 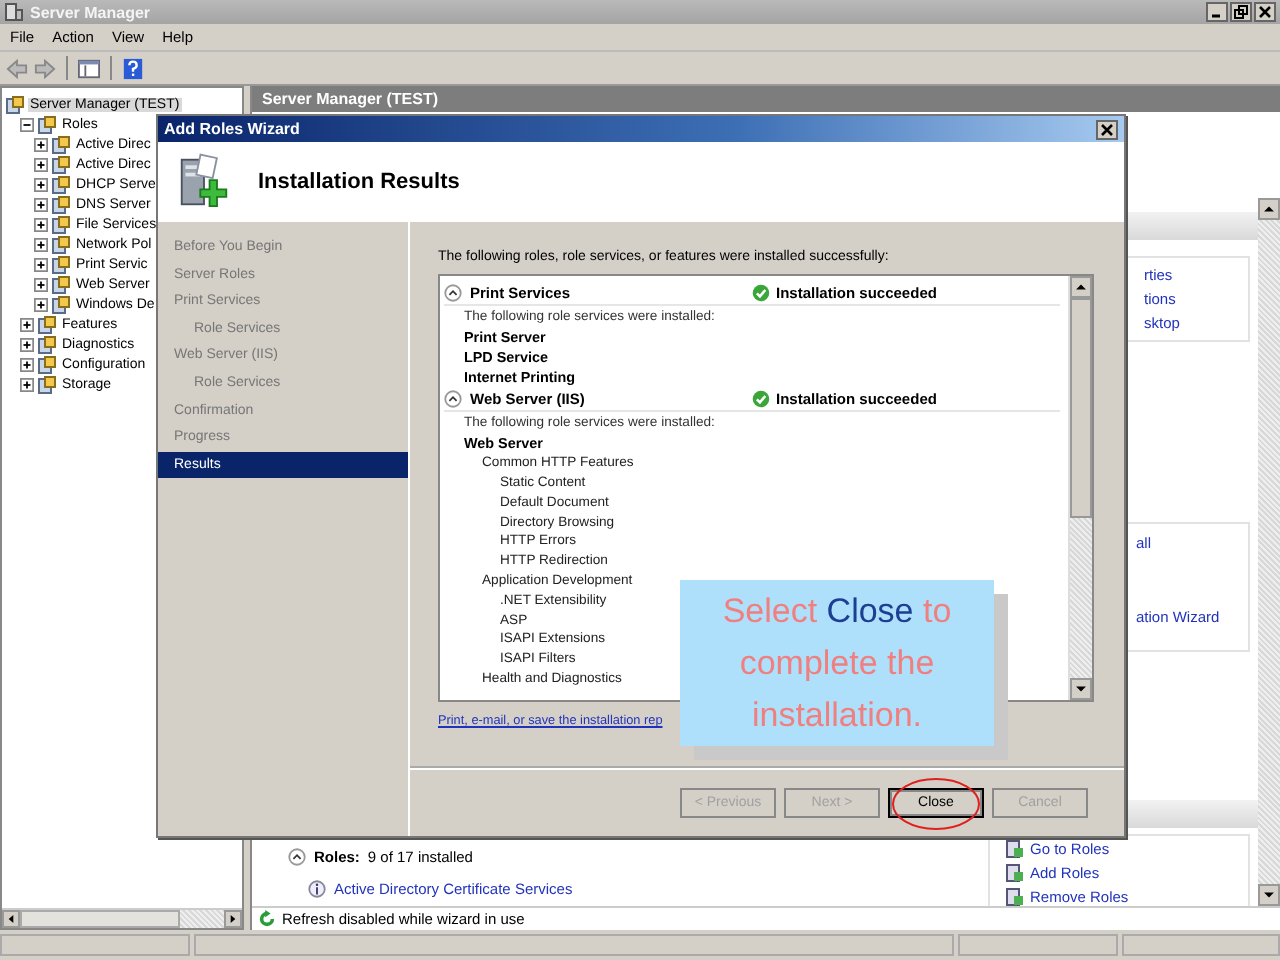 What do you see at coordinates (837, 663) in the screenshot?
I see `callout-text: Select Close to complete the installation.` at bounding box center [837, 663].